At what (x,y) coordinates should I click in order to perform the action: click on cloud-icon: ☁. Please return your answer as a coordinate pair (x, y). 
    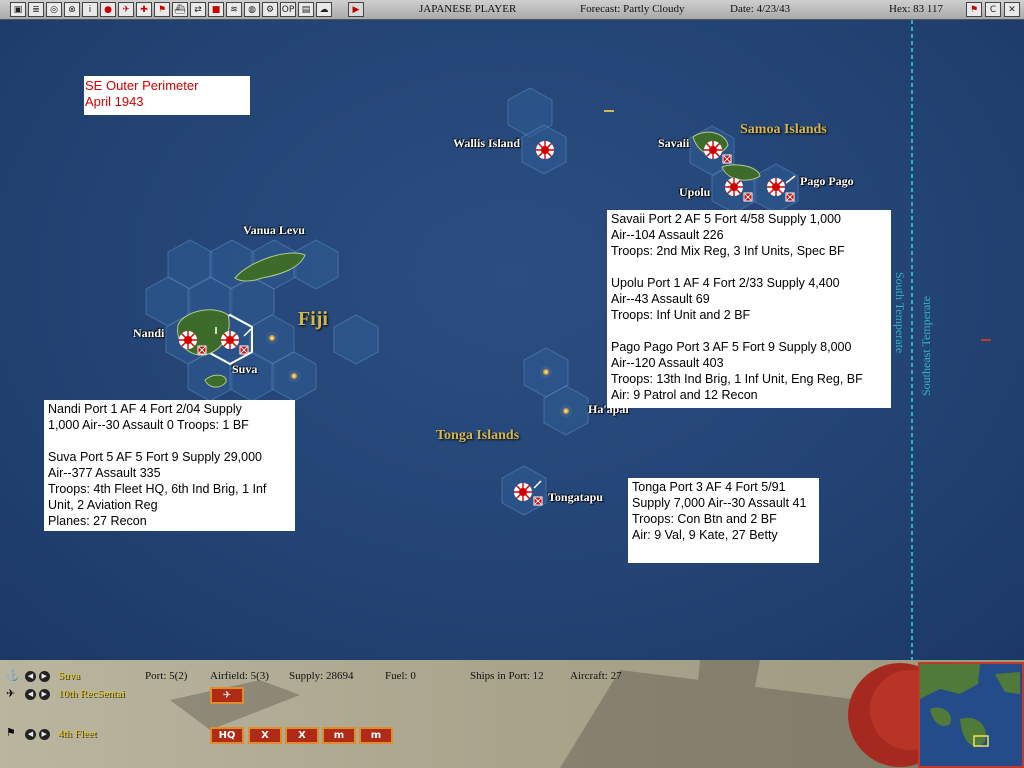
    Looking at the image, I should click on (324, 9).